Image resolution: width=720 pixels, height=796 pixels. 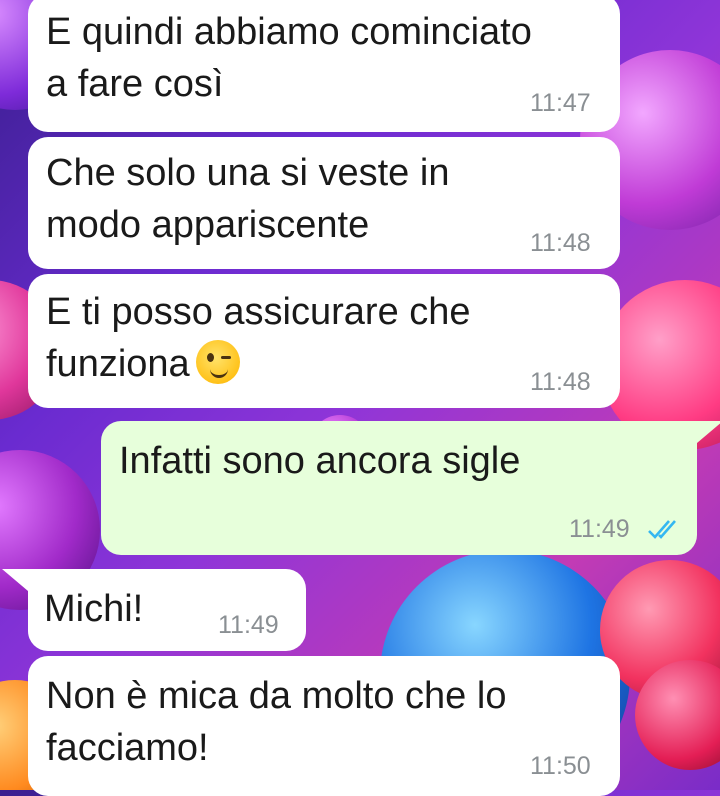 I want to click on message-timestamp: 11:47, so click(x=560, y=103).